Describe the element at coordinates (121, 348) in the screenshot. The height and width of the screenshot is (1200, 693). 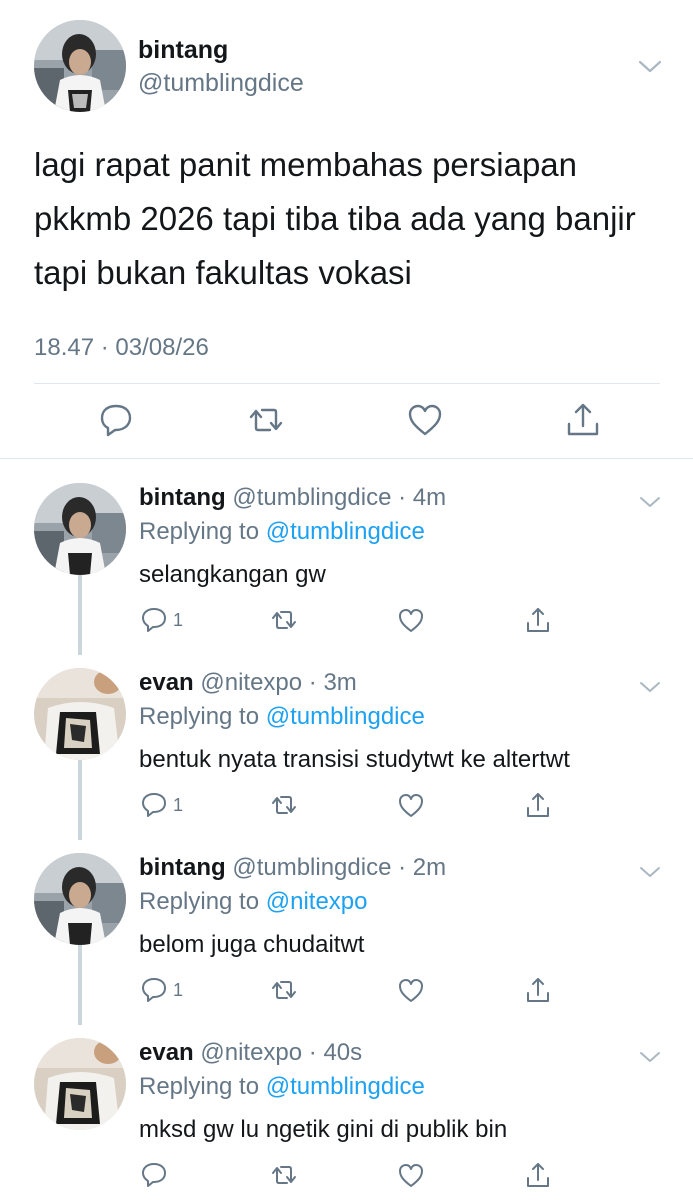
I see `tweet-timestamp: 18.47 · 03/08/26` at that location.